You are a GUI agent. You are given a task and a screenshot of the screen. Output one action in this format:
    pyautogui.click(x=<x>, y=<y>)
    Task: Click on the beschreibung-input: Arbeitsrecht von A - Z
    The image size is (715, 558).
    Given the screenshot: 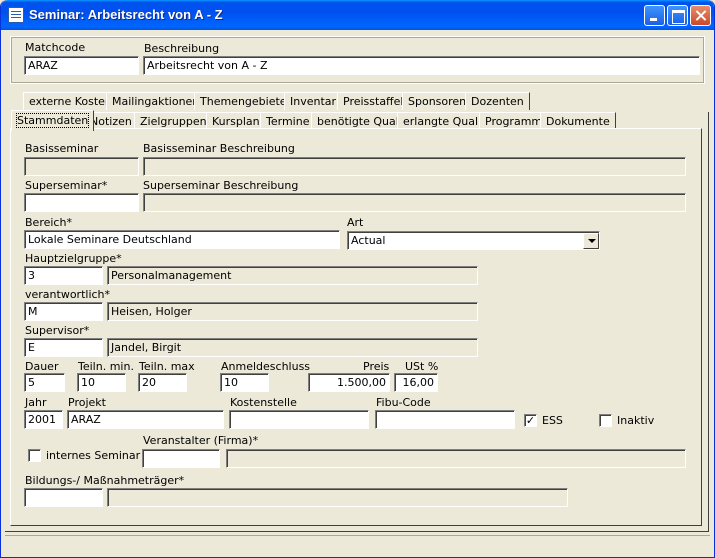 What is the action you would take?
    pyautogui.click(x=421, y=65)
    